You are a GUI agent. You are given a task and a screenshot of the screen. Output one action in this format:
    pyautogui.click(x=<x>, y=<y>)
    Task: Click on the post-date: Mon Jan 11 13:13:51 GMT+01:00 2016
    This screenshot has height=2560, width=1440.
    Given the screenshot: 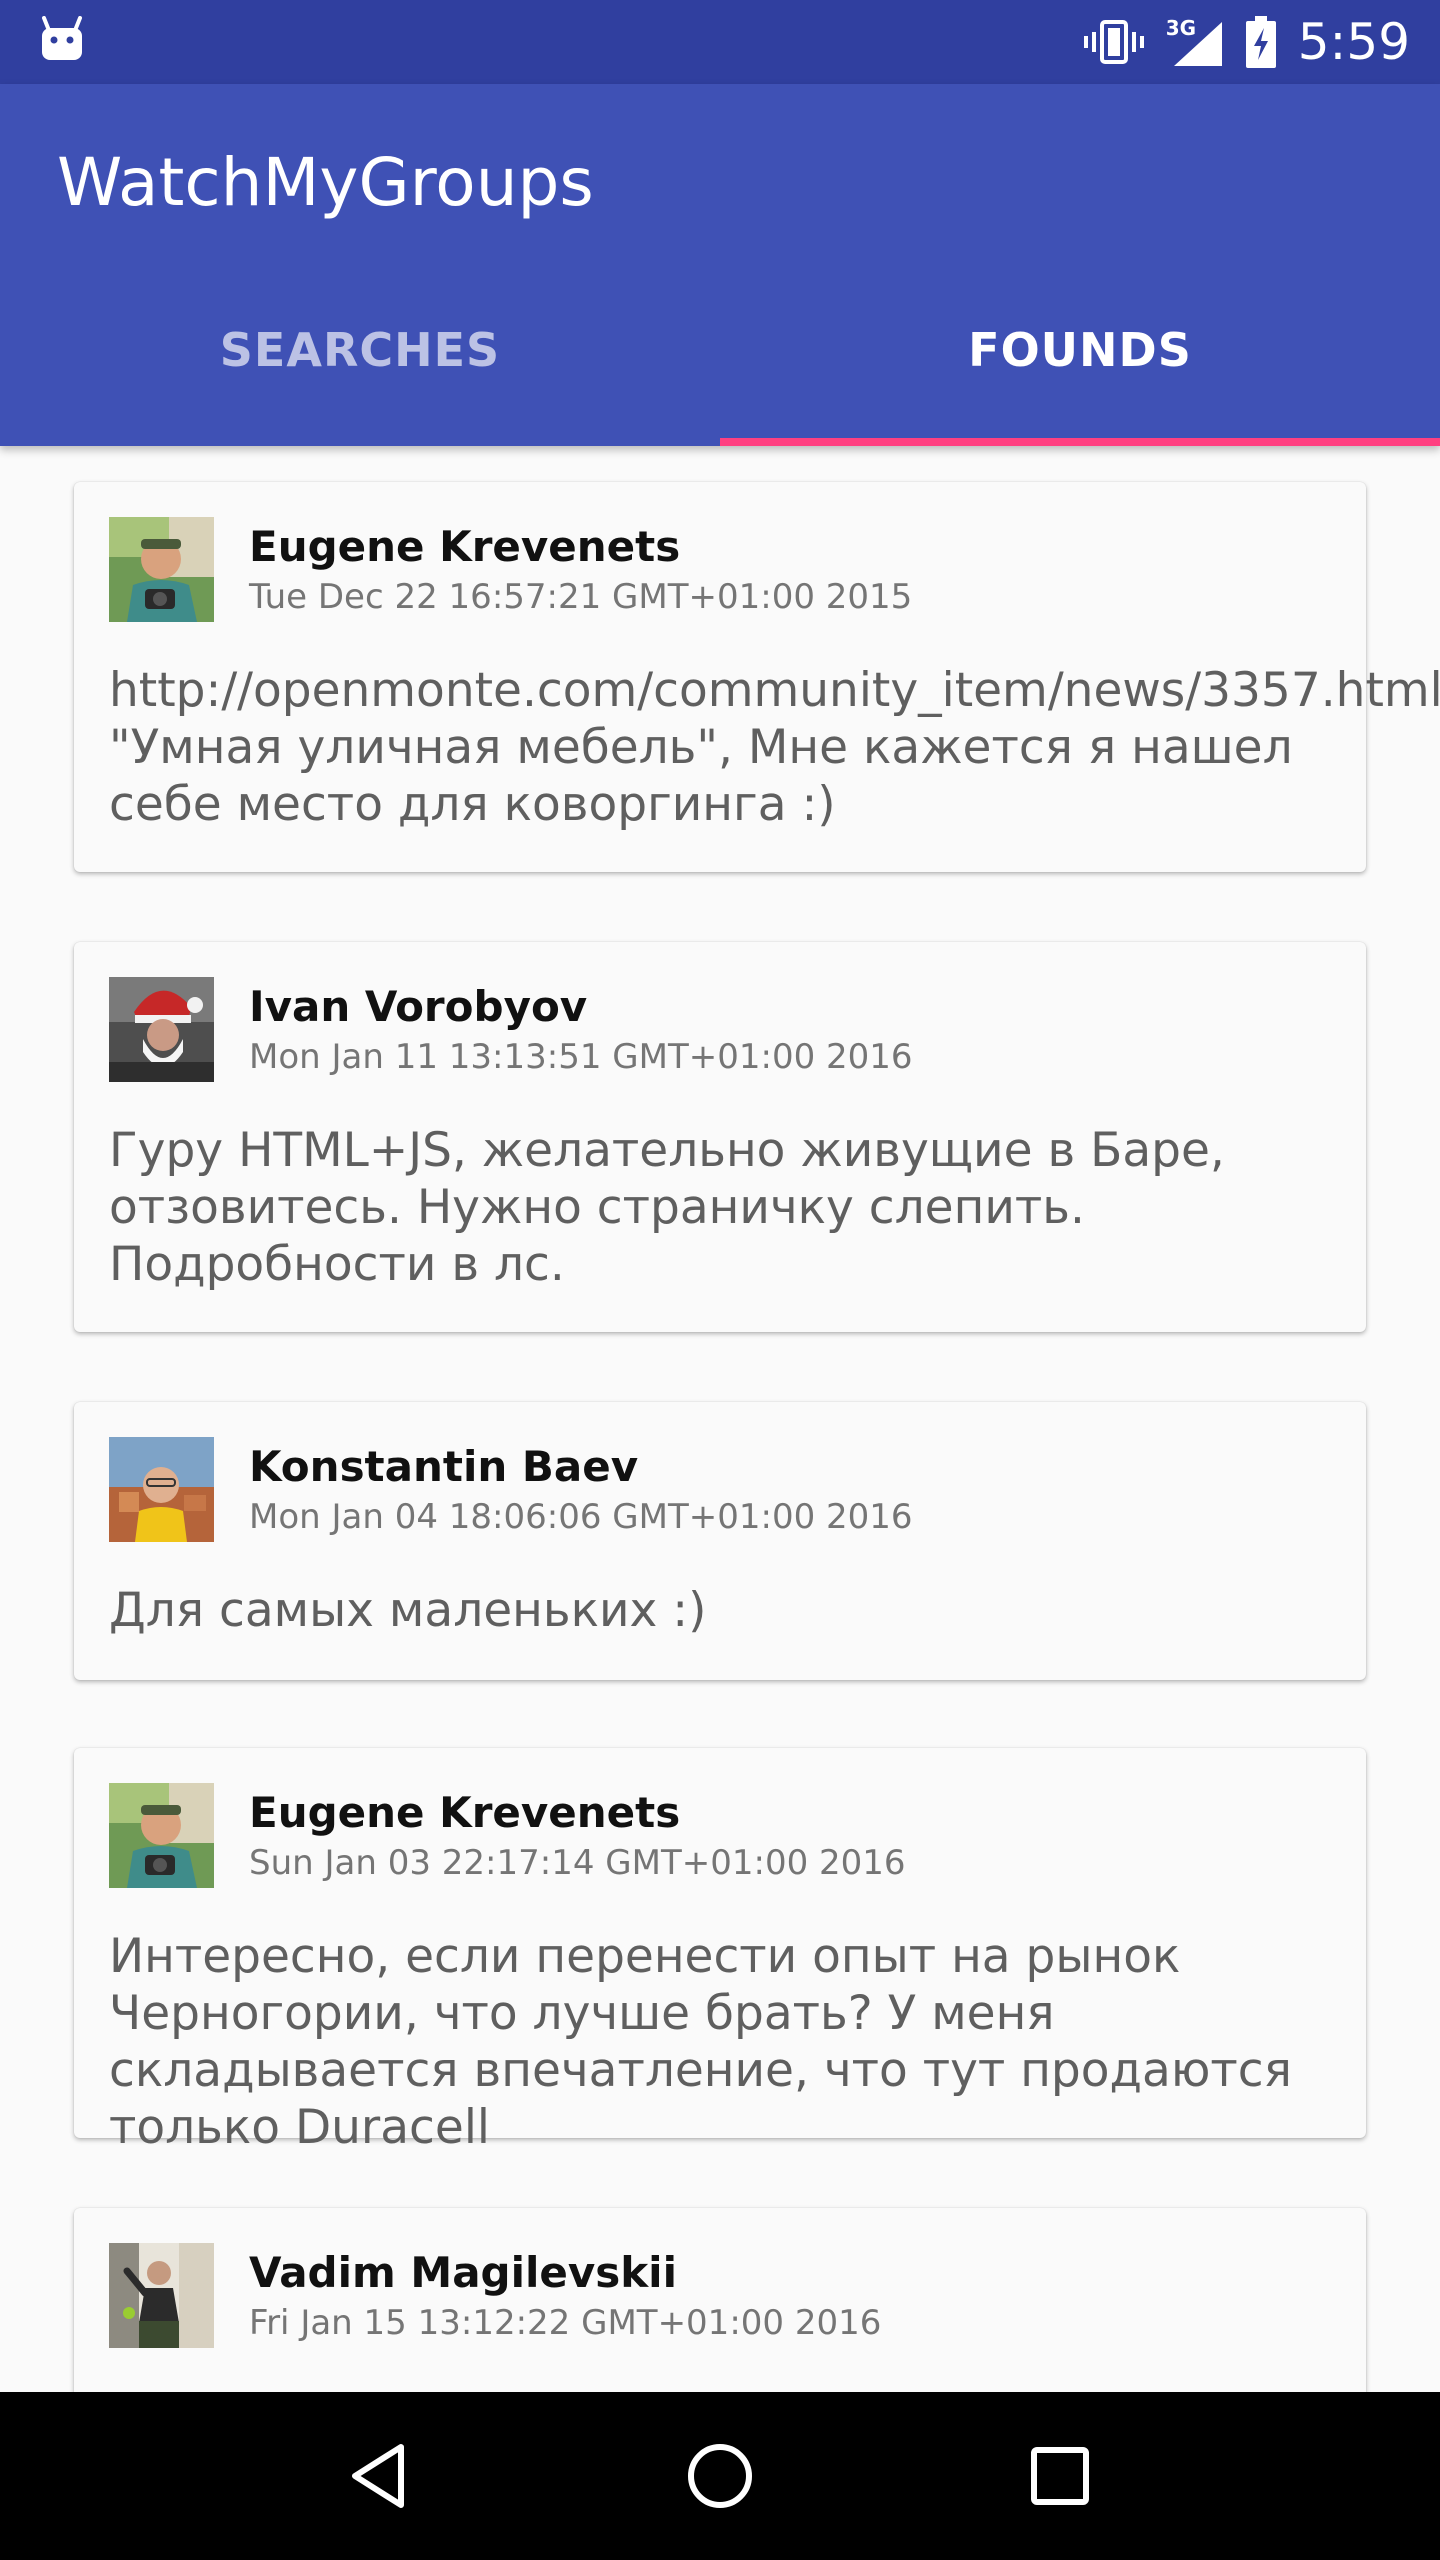 What is the action you would take?
    pyautogui.click(x=581, y=1057)
    